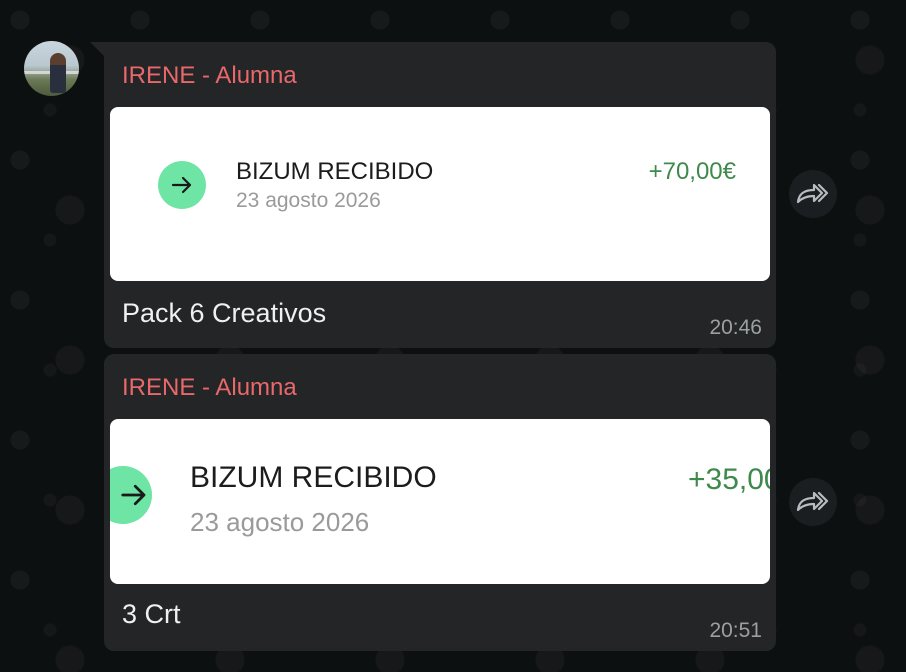  What do you see at coordinates (735, 630) in the screenshot?
I see `message-time: 20:51` at bounding box center [735, 630].